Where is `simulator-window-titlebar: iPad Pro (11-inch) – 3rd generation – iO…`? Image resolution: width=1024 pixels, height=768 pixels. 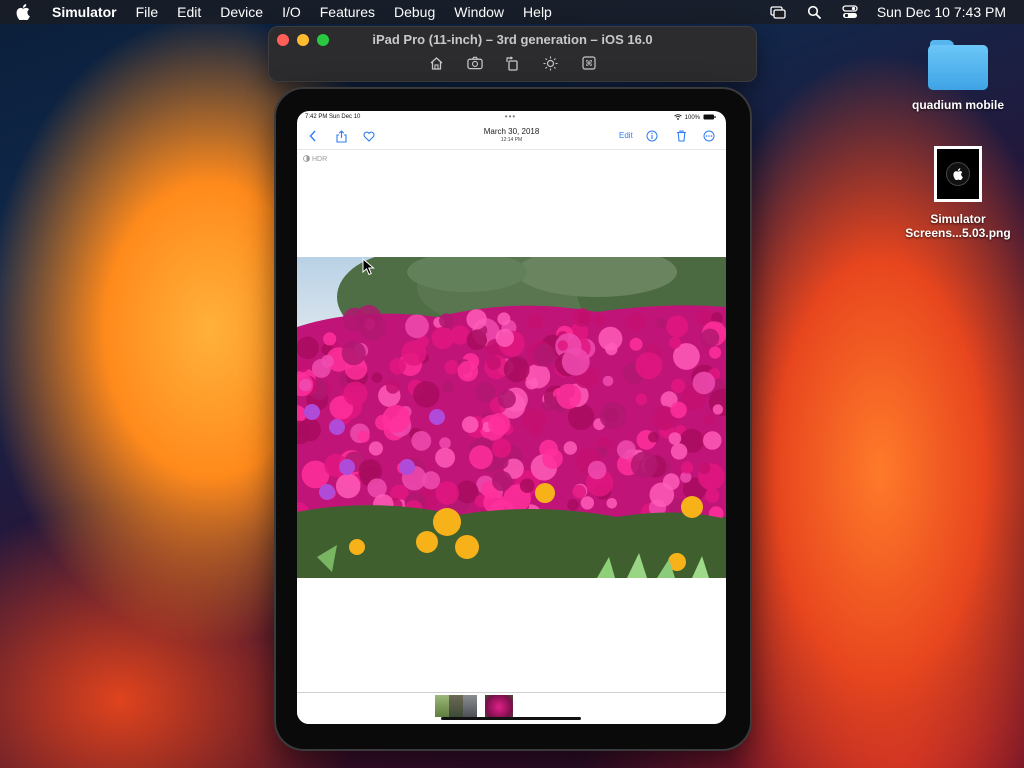
simulator-window-titlebar: iPad Pro (11-inch) – 3rd generation – iO… is located at coordinates (512, 54).